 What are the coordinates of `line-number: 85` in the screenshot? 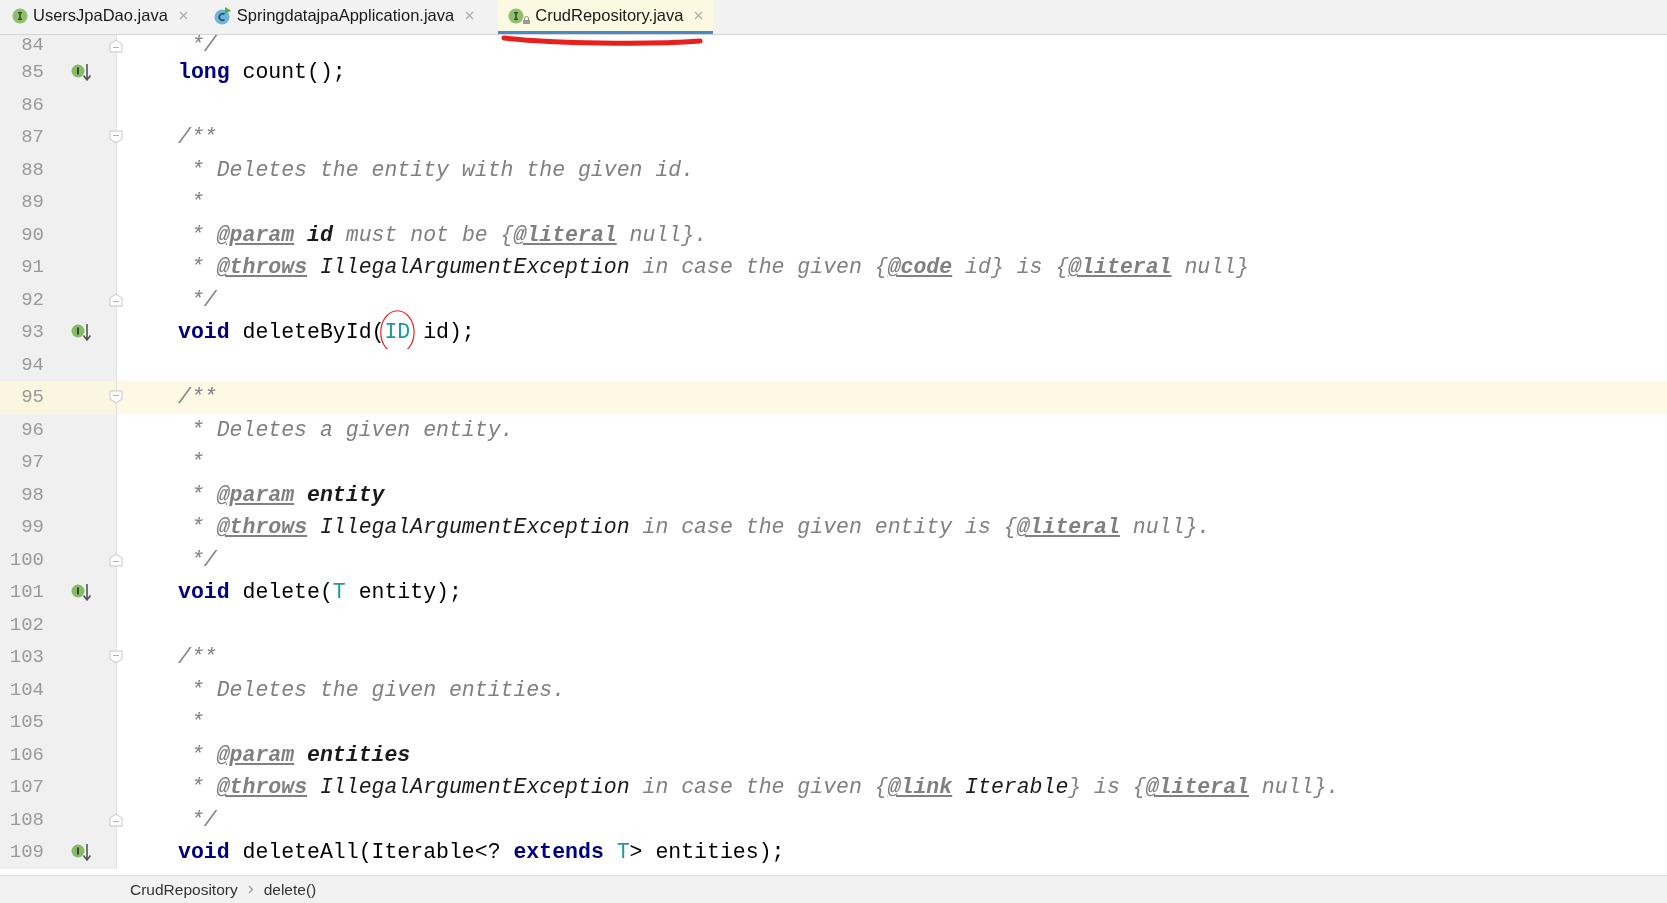 It's located at (32, 72).